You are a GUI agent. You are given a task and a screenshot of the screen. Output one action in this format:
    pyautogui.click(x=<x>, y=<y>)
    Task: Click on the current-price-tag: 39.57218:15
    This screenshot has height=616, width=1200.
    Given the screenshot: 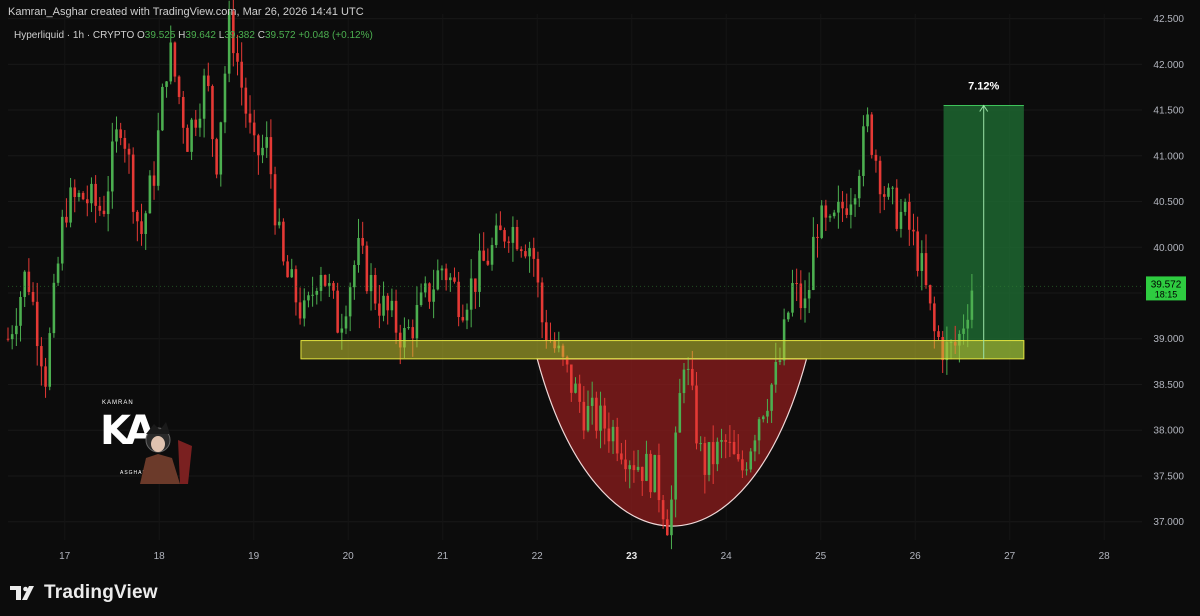 What is the action you would take?
    pyautogui.click(x=1166, y=288)
    